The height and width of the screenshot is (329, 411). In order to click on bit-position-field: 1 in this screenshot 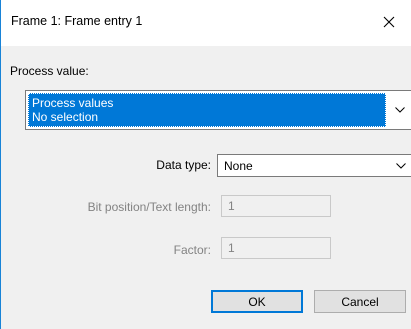, I will do `click(276, 206)`.